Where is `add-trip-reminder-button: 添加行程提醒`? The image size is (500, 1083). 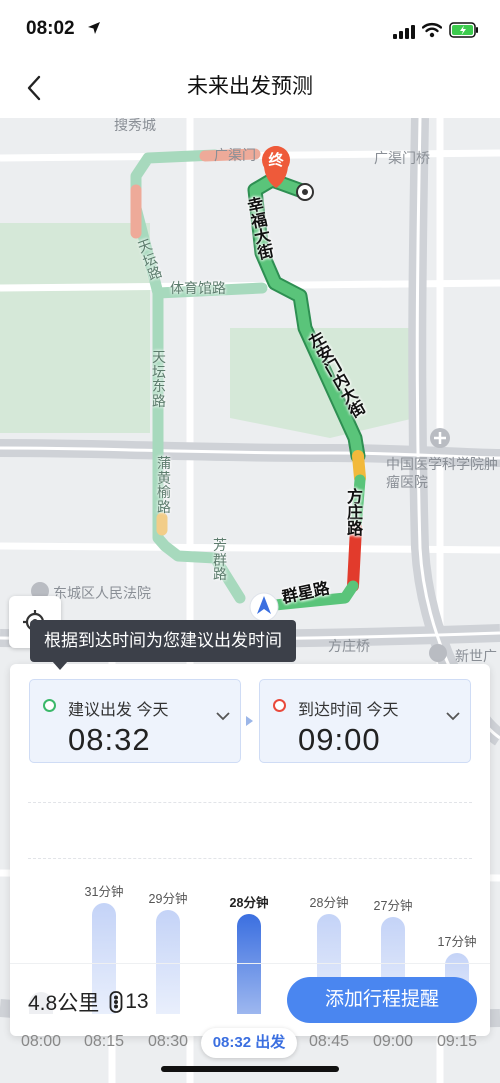 add-trip-reminder-button: 添加行程提醒 is located at coordinates (382, 1000).